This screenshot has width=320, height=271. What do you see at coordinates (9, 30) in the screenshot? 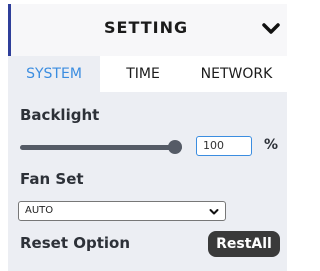
I see `header-accent-bar` at bounding box center [9, 30].